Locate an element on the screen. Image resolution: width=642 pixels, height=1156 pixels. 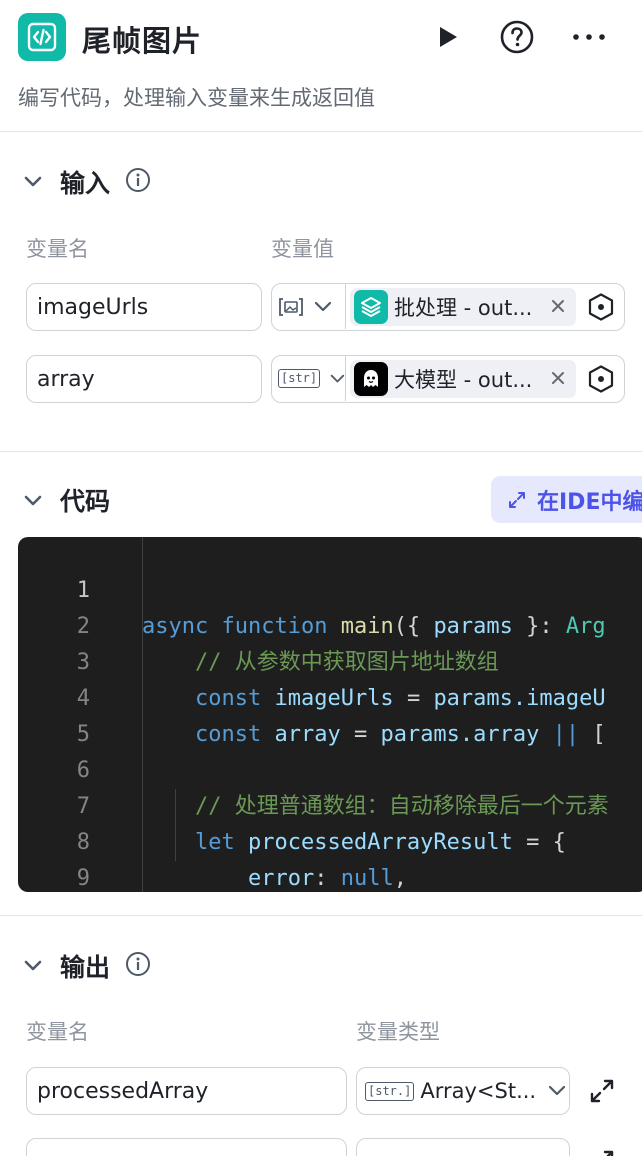
node-header: 尾帧图片 编写代码，处理输入变量来生成返回值 is located at coordinates (321, 66).